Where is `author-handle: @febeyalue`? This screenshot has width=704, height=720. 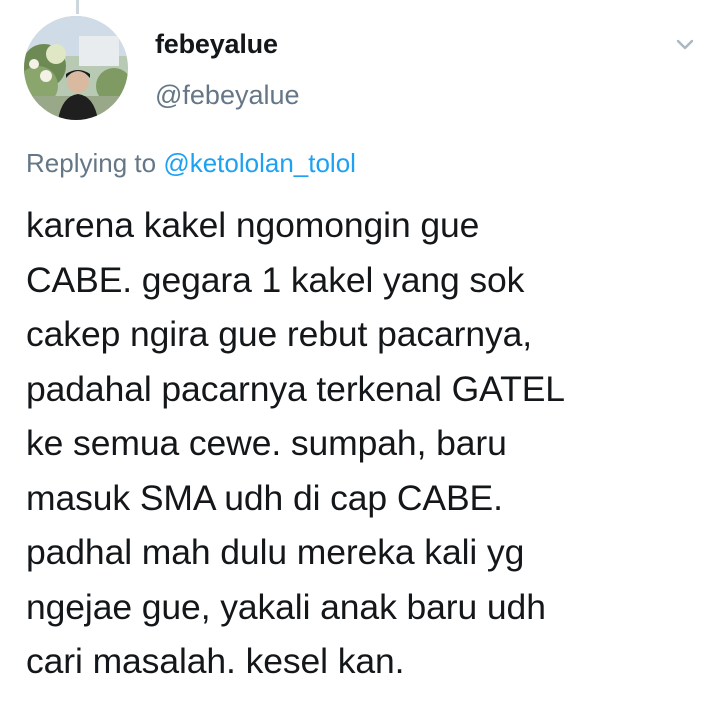 author-handle: @febeyalue is located at coordinates (227, 95).